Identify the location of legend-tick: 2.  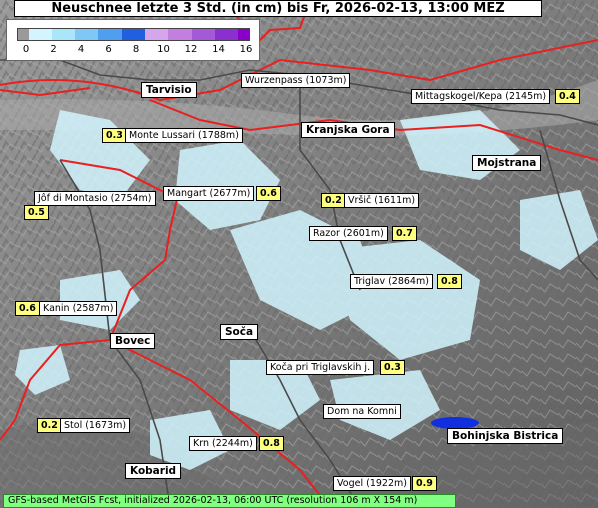
(53, 49).